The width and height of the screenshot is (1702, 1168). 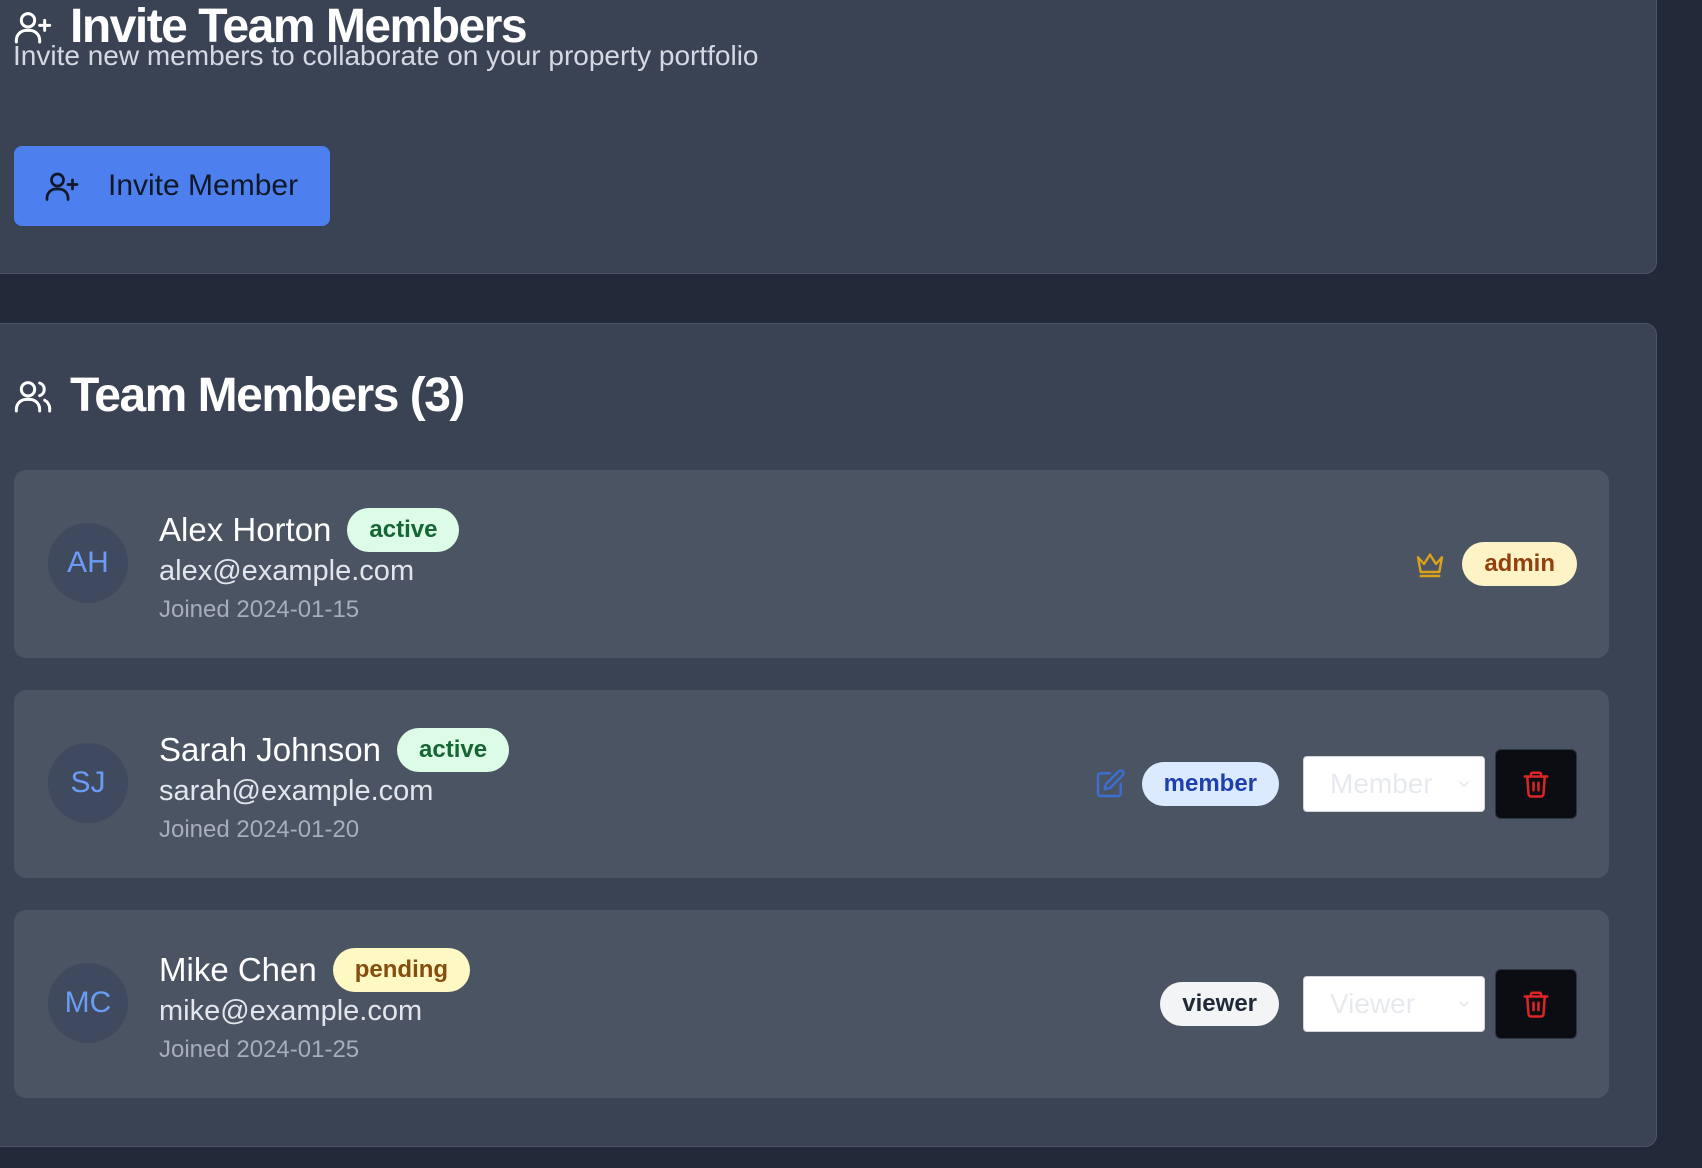 I want to click on team-members-title-text: Team Members (3), so click(x=267, y=395).